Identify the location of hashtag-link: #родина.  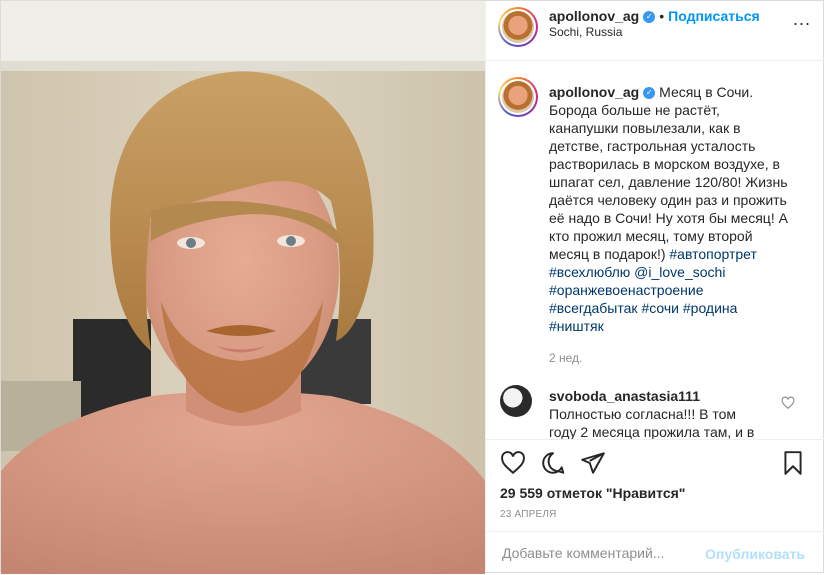
(710, 308).